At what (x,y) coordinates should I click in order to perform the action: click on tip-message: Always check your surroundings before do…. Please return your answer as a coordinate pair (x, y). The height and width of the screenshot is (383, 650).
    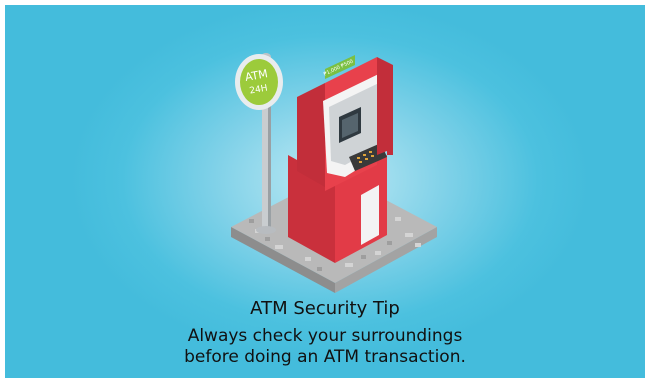
    Looking at the image, I should click on (325, 347).